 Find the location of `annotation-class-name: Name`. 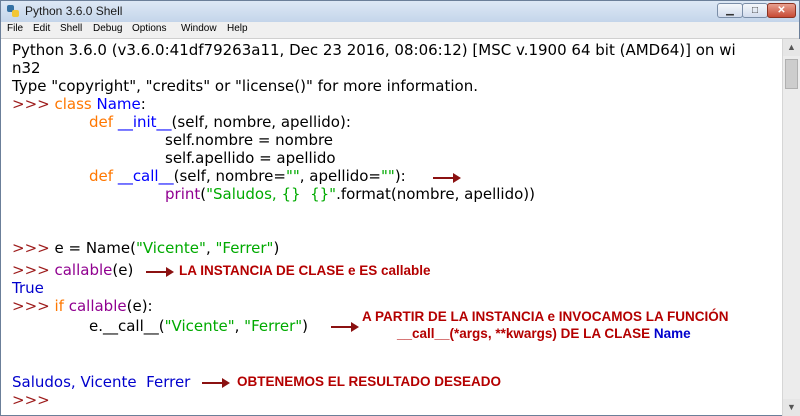

annotation-class-name: Name is located at coordinates (672, 333).